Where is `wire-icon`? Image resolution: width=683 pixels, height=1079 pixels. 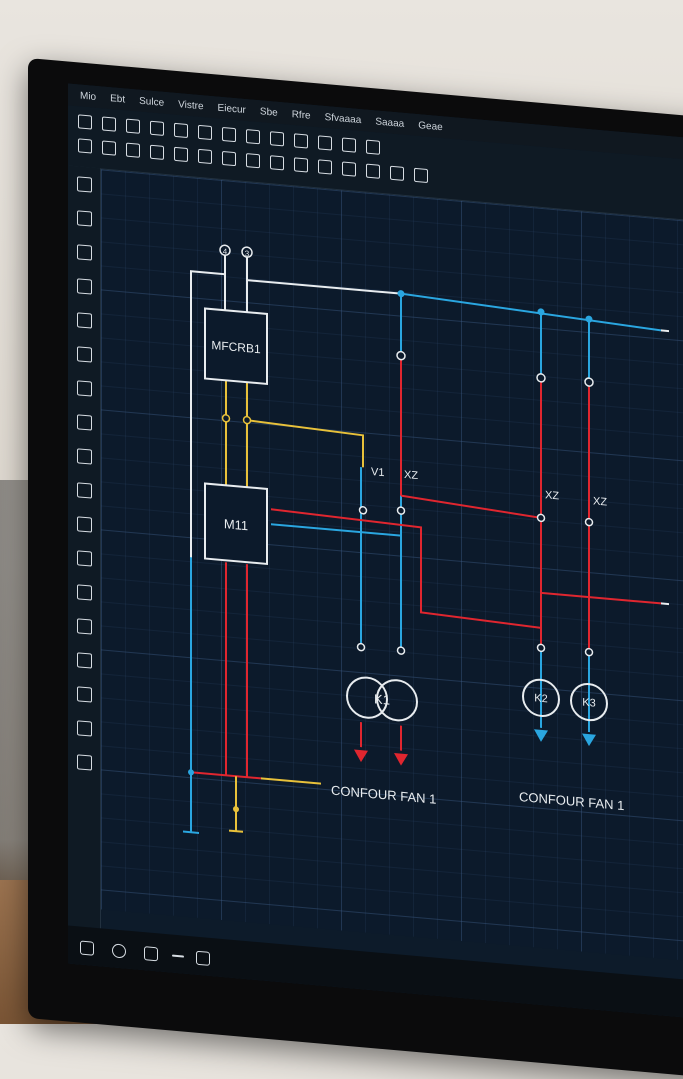
wire-icon is located at coordinates (85, 146).